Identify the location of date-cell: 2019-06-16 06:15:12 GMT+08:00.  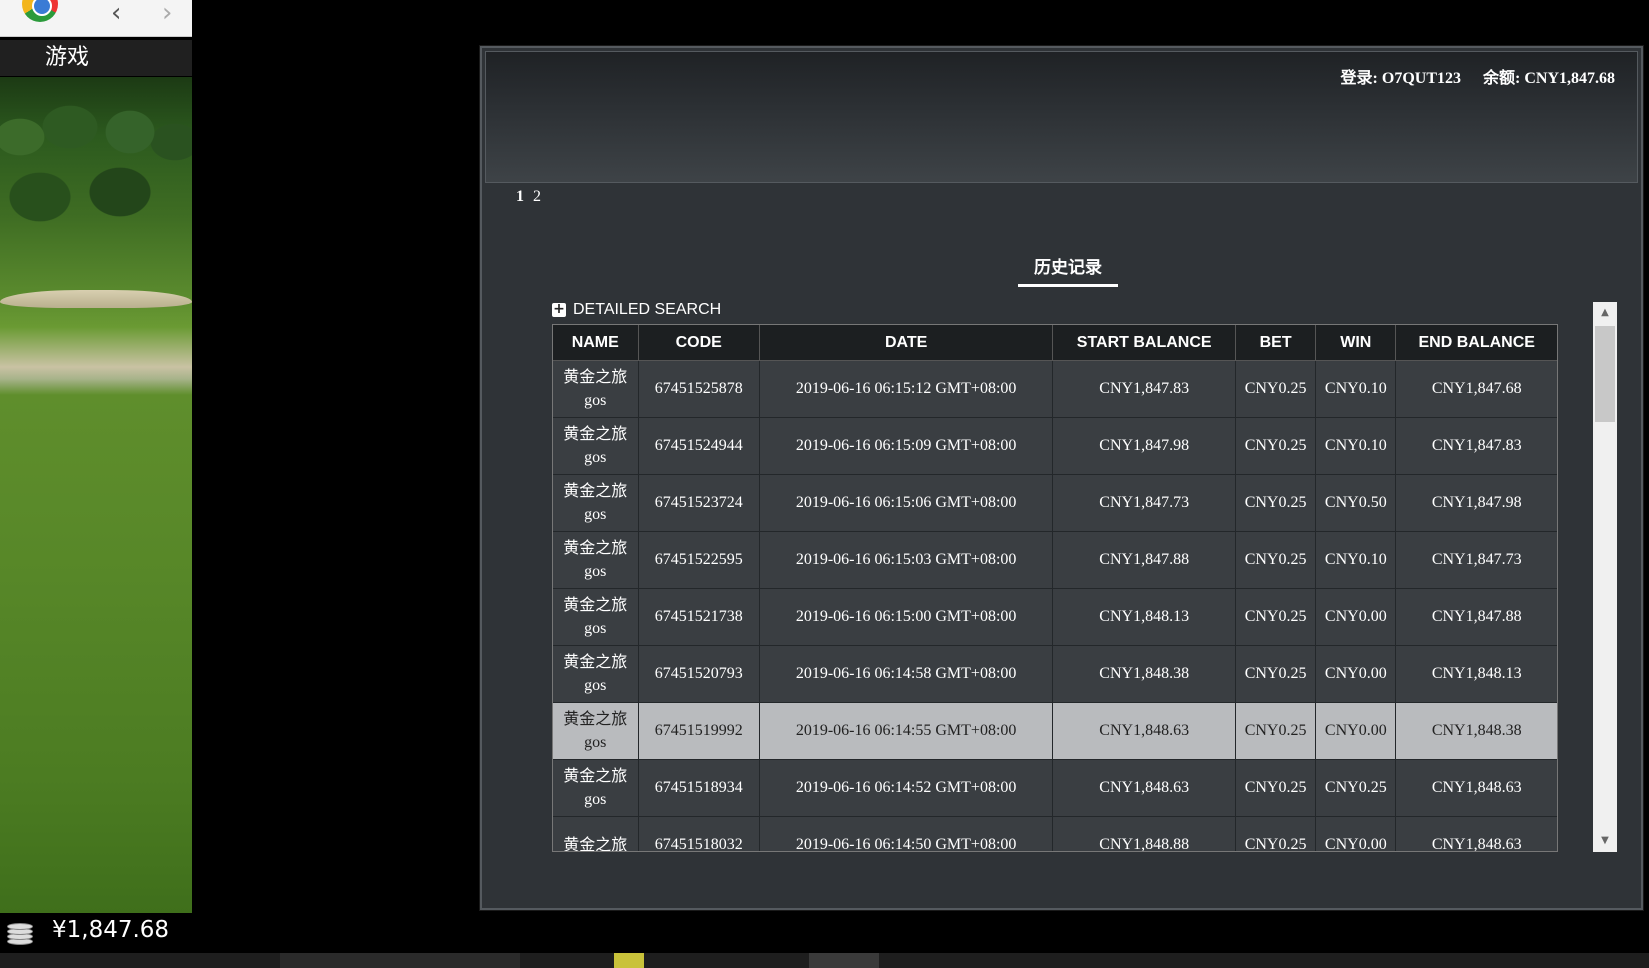
(906, 389).